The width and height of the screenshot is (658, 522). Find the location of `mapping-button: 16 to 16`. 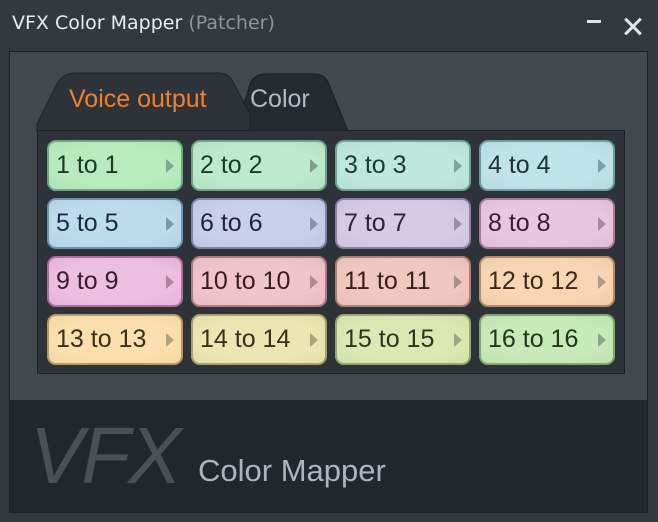

mapping-button: 16 to 16 is located at coordinates (547, 339).